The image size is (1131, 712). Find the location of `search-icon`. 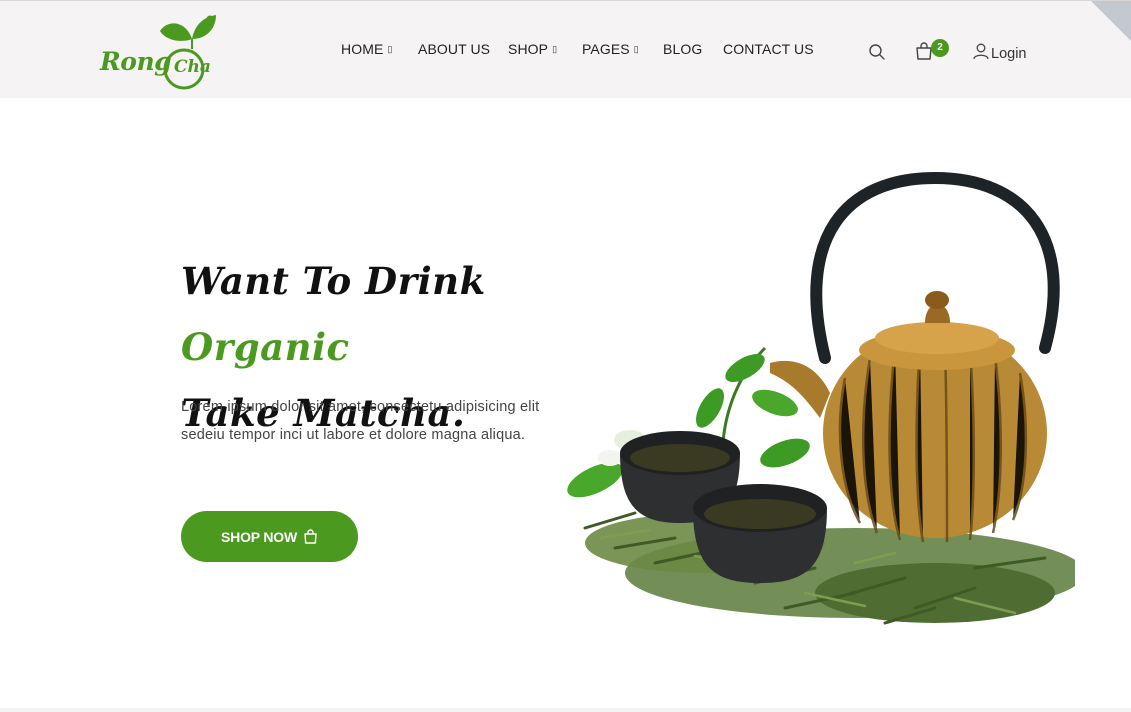

search-icon is located at coordinates (877, 52).